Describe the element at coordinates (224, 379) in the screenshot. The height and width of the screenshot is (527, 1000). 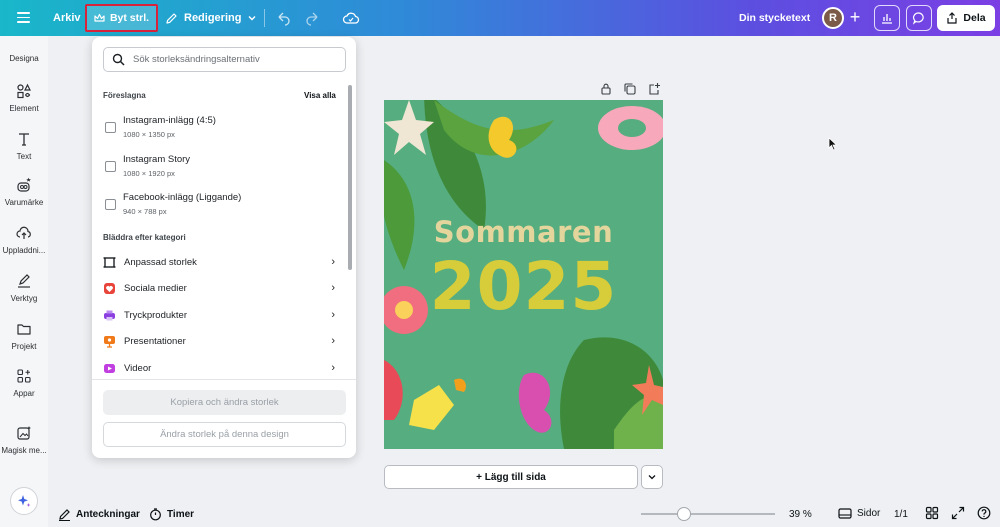
I see `panel-divider` at that location.